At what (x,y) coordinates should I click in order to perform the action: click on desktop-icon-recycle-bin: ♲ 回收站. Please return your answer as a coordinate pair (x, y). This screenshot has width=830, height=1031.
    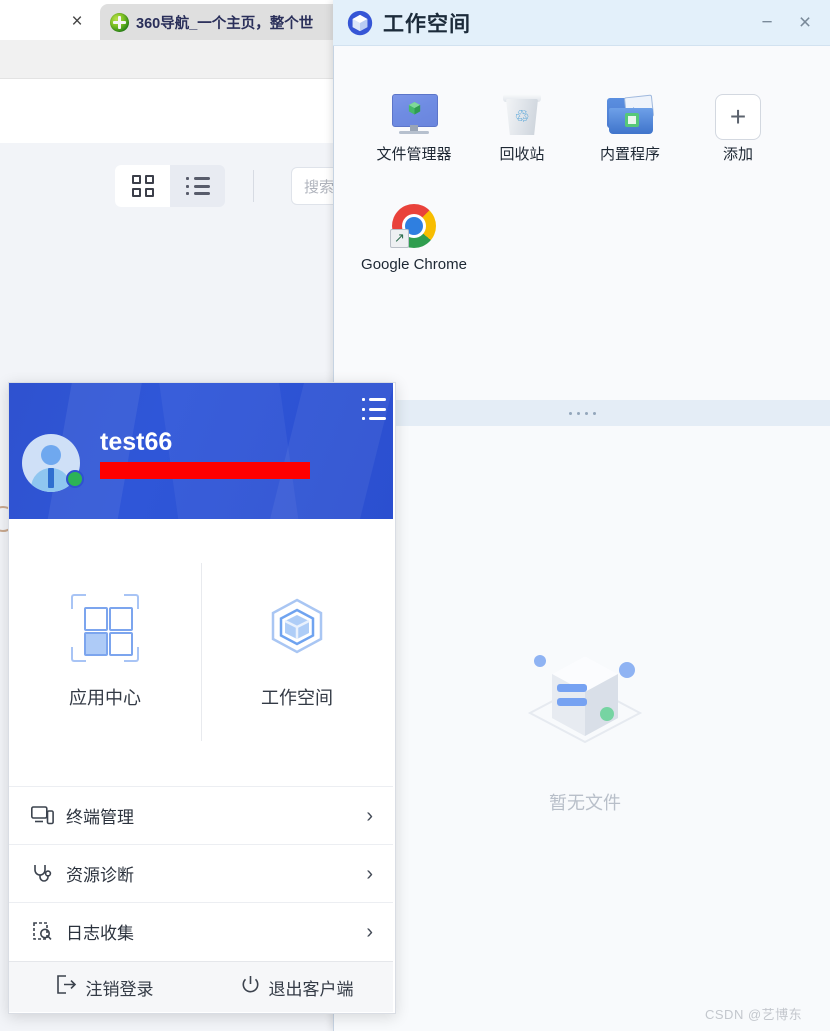
    Looking at the image, I should click on (522, 139).